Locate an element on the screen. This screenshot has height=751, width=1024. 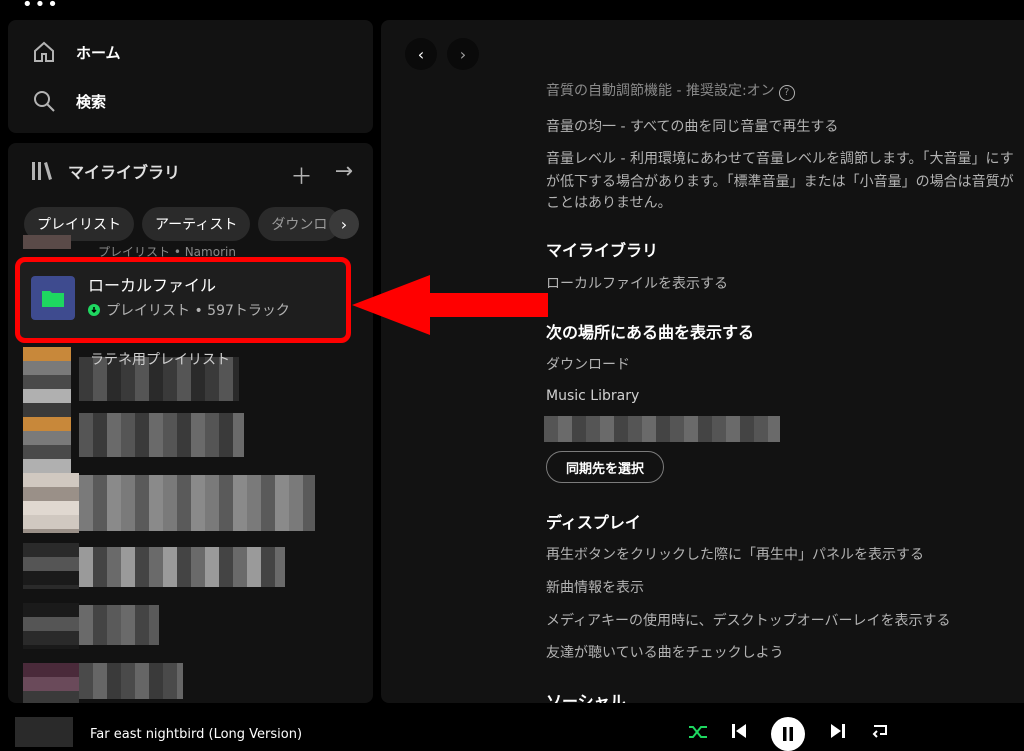
chip-artist: アーティスト is located at coordinates (196, 224).